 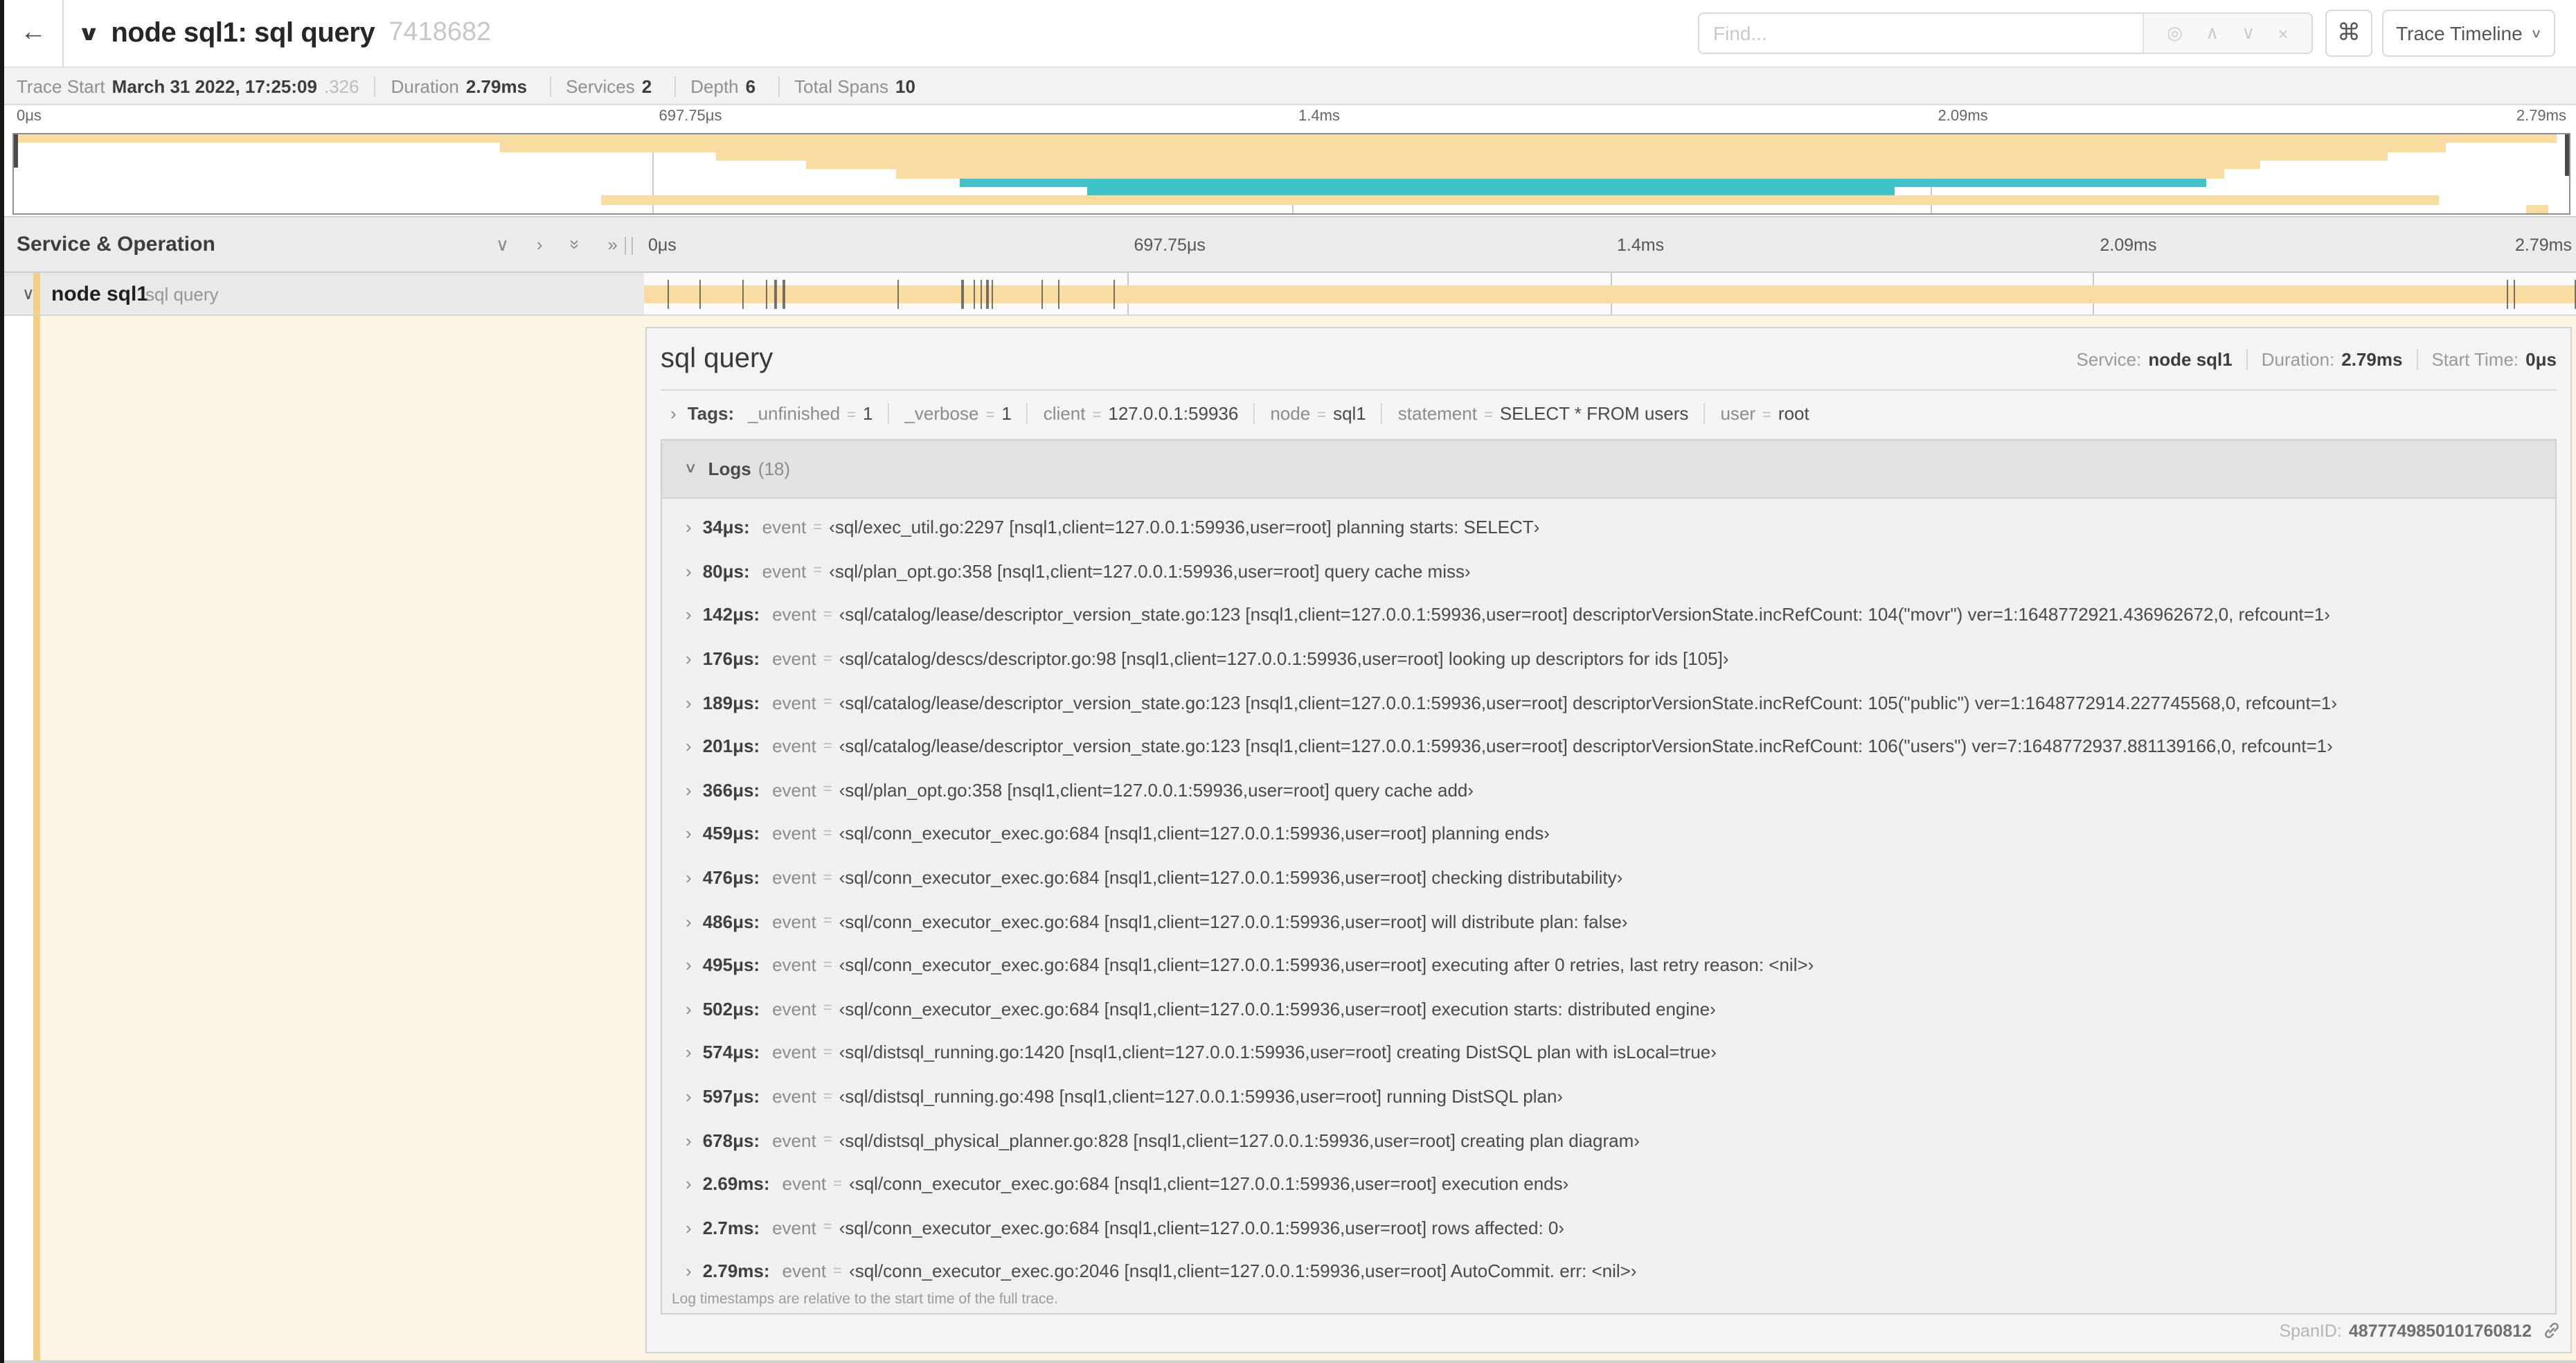 I want to click on find-buttons: ◎ ∧ ∨ ×, so click(x=2227, y=33).